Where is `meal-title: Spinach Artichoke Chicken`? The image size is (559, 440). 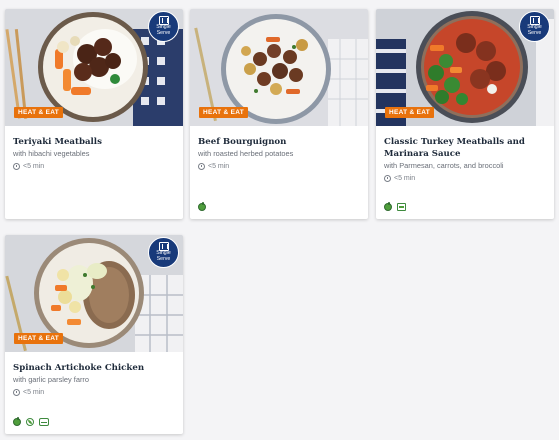 meal-title: Spinach Artichoke Chicken is located at coordinates (94, 368).